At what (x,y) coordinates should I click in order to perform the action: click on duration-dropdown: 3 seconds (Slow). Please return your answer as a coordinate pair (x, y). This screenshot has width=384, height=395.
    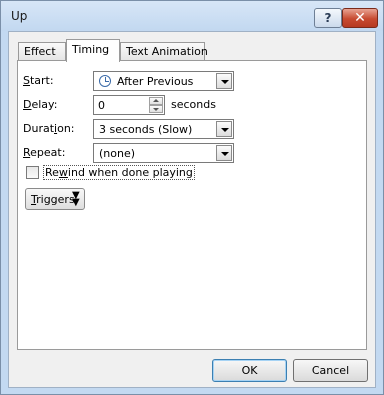
    Looking at the image, I should click on (163, 129).